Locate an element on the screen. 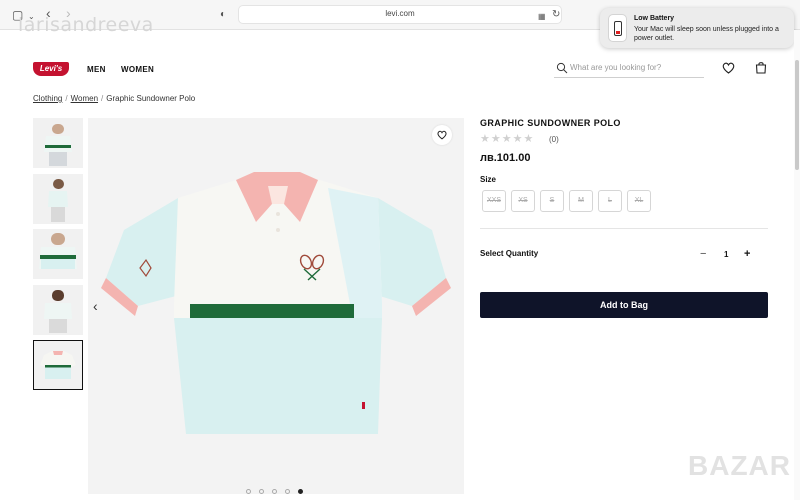  product-price: лв.101.00 is located at coordinates (505, 158).